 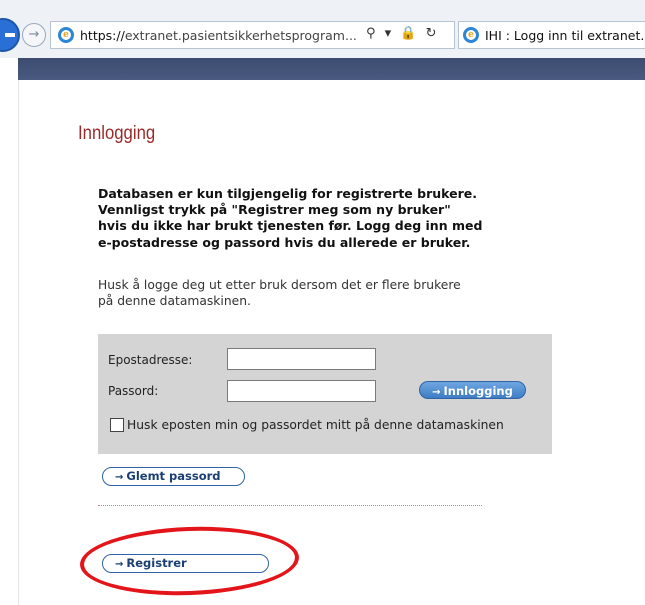 What do you see at coordinates (478, 391) in the screenshot?
I see `login-button-label: Innlogging` at bounding box center [478, 391].